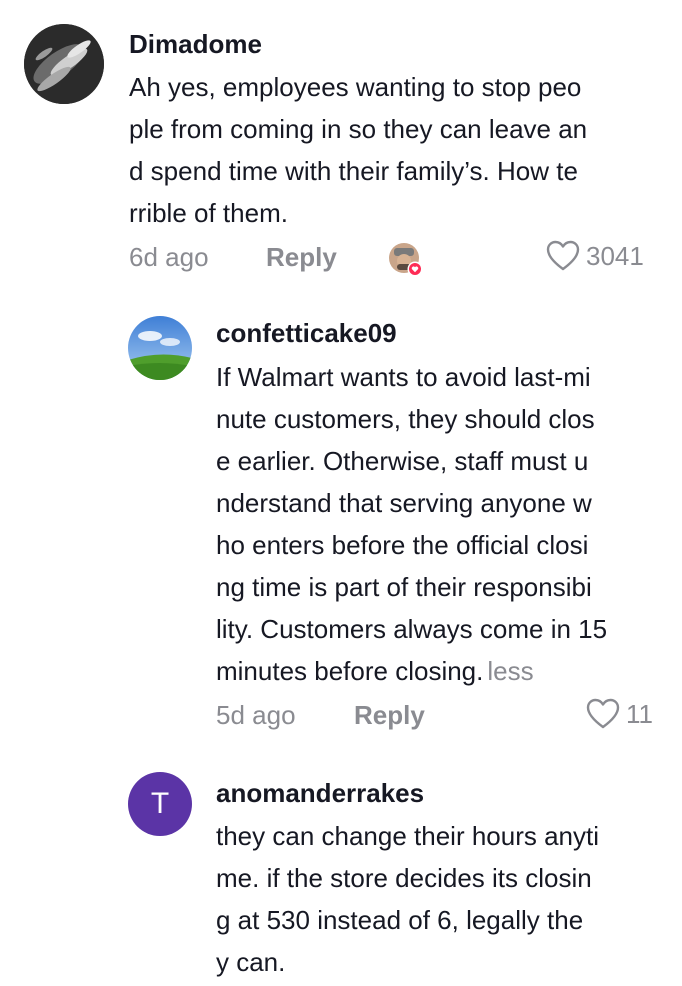 Image resolution: width=682 pixels, height=986 pixels. What do you see at coordinates (404, 878) in the screenshot?
I see `comment-text-line: me. if the store decides its closin` at bounding box center [404, 878].